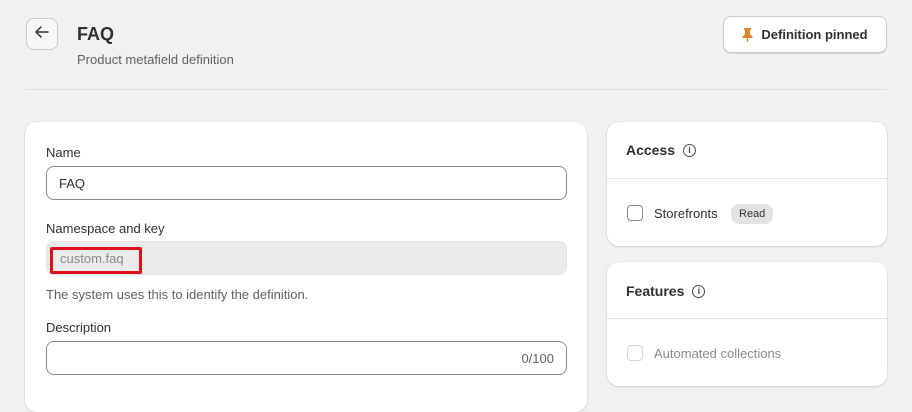 The height and width of the screenshot is (412, 912). I want to click on access-card: Access i Storefronts Read, so click(747, 184).